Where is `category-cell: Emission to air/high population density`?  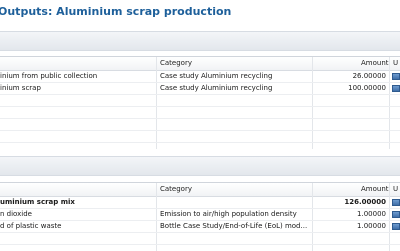
category-cell: Emission to air/high population density is located at coordinates (228, 214).